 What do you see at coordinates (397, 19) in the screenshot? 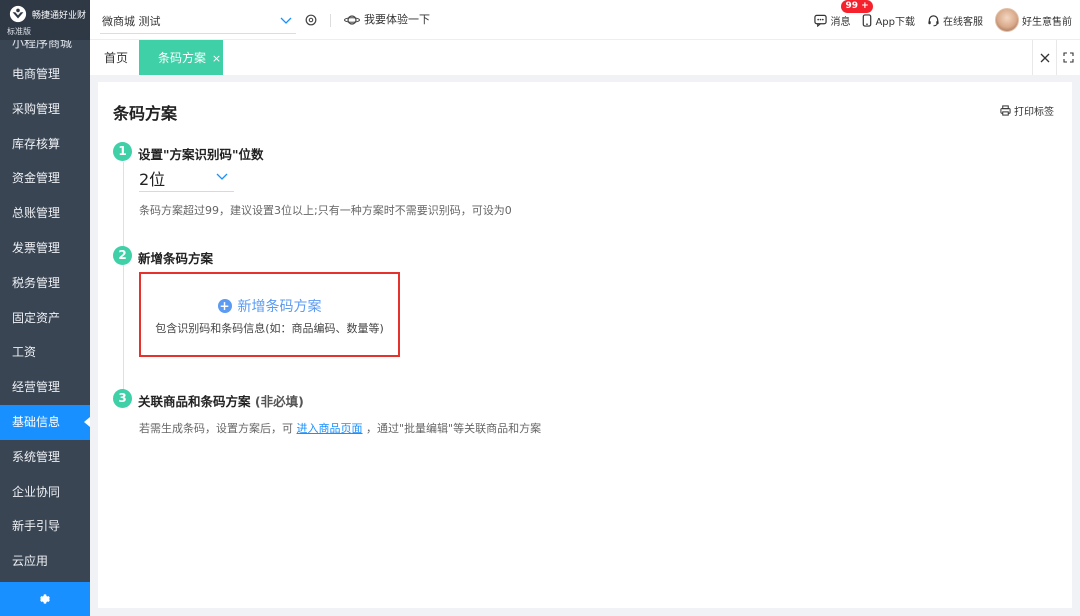
I see `try-experience-label: 我要体验一下` at bounding box center [397, 19].